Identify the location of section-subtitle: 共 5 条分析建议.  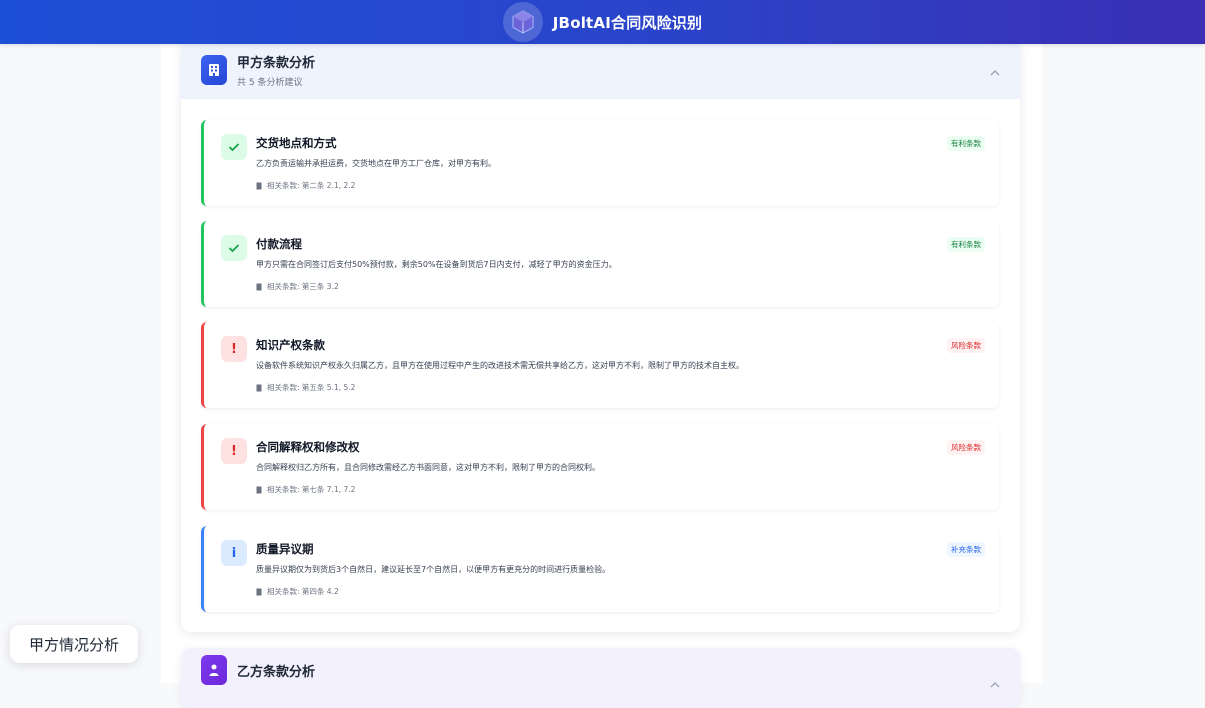
(270, 82).